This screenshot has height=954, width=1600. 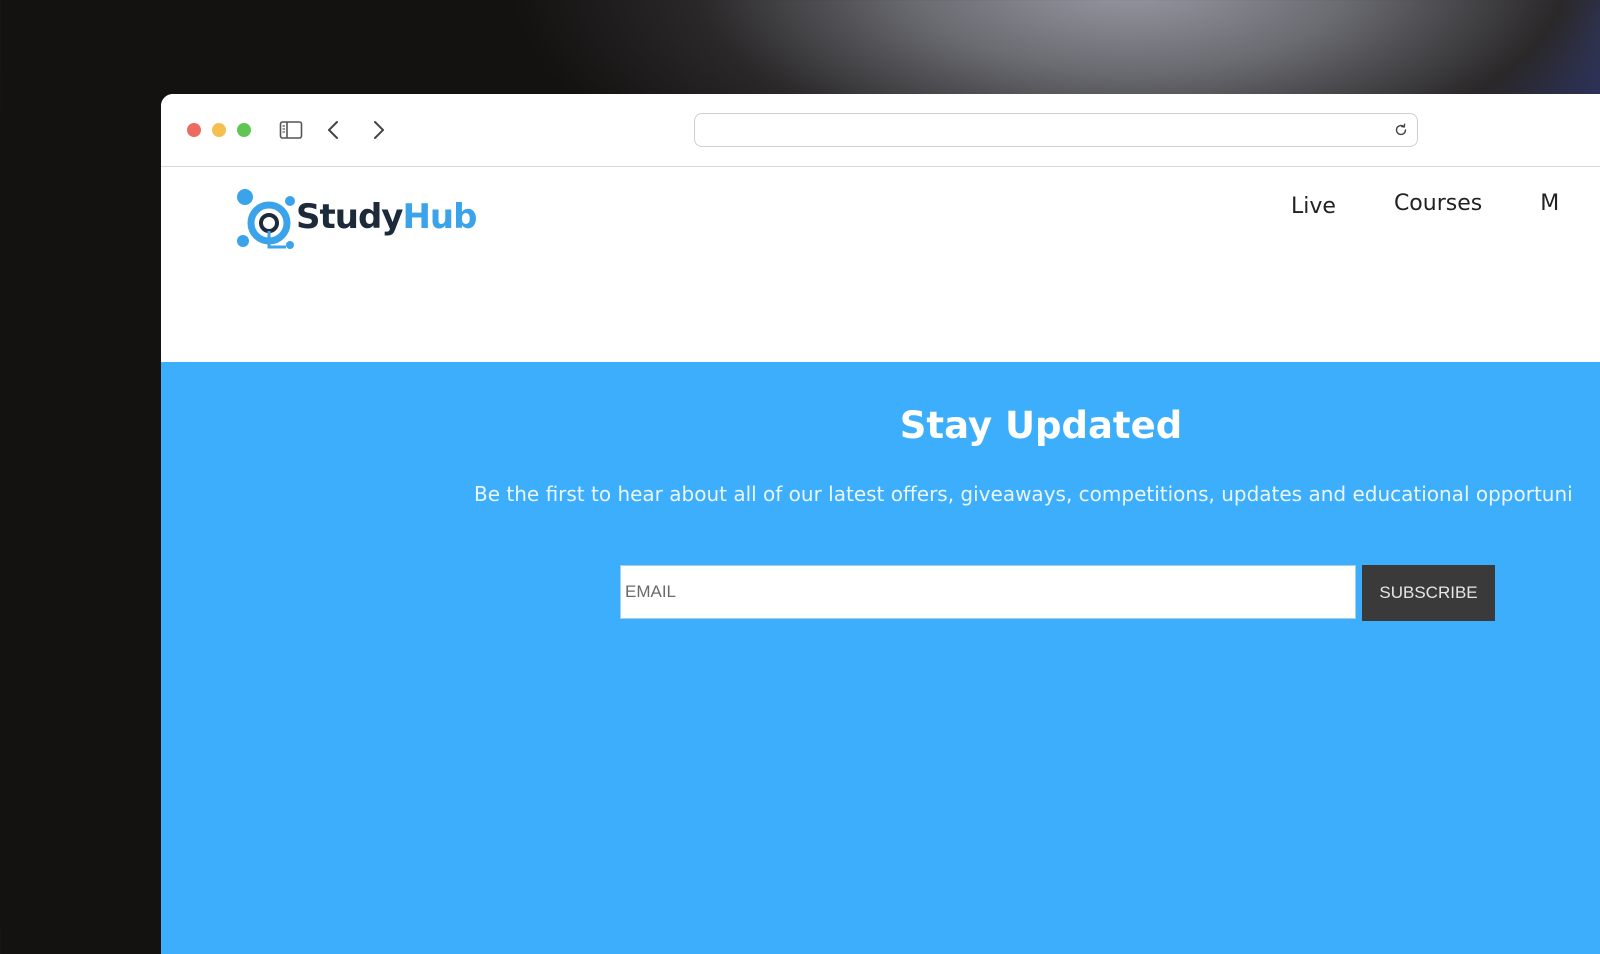 I want to click on browser-toolbar, so click(x=880, y=130).